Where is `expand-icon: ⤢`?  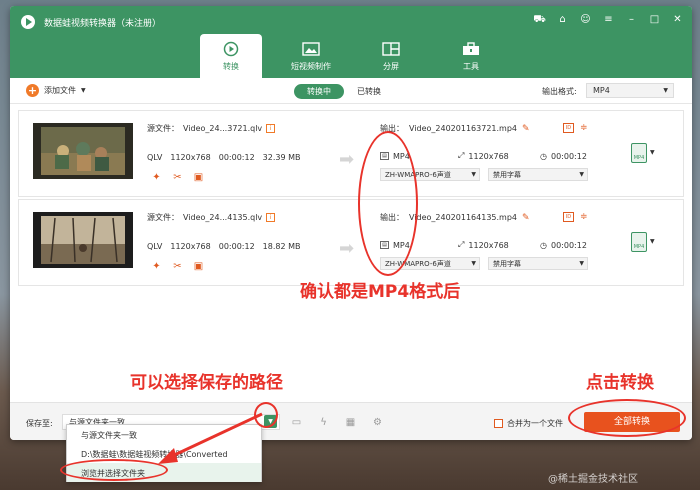 expand-icon: ⤢ is located at coordinates (461, 244).